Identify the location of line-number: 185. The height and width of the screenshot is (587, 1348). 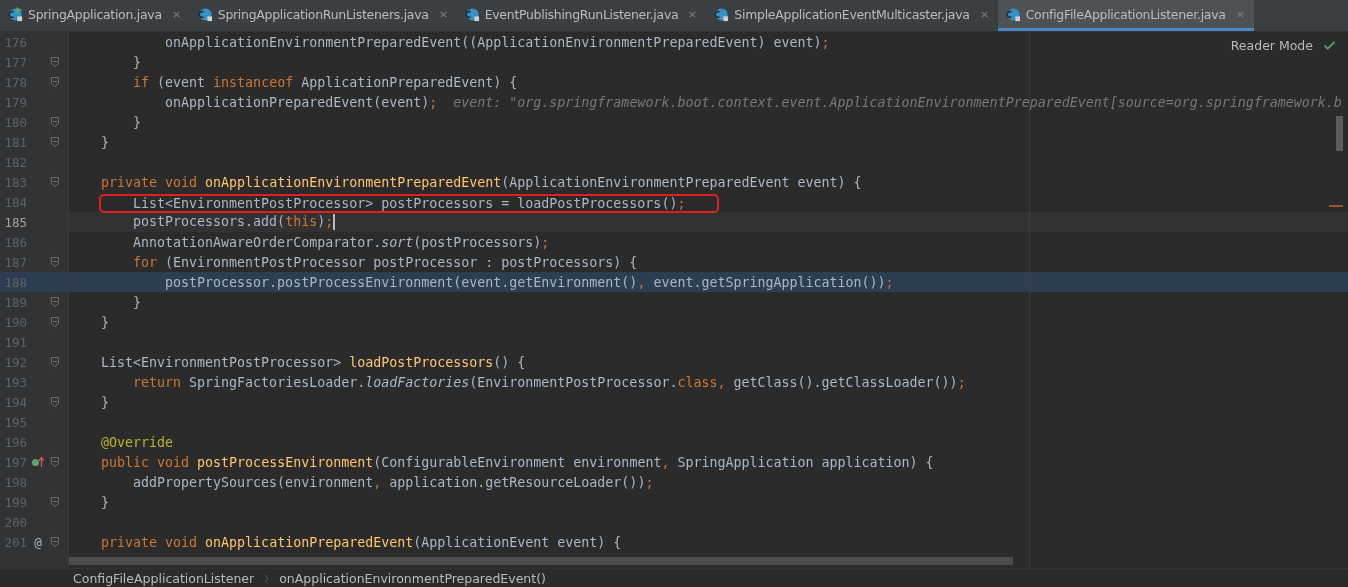
(15, 222).